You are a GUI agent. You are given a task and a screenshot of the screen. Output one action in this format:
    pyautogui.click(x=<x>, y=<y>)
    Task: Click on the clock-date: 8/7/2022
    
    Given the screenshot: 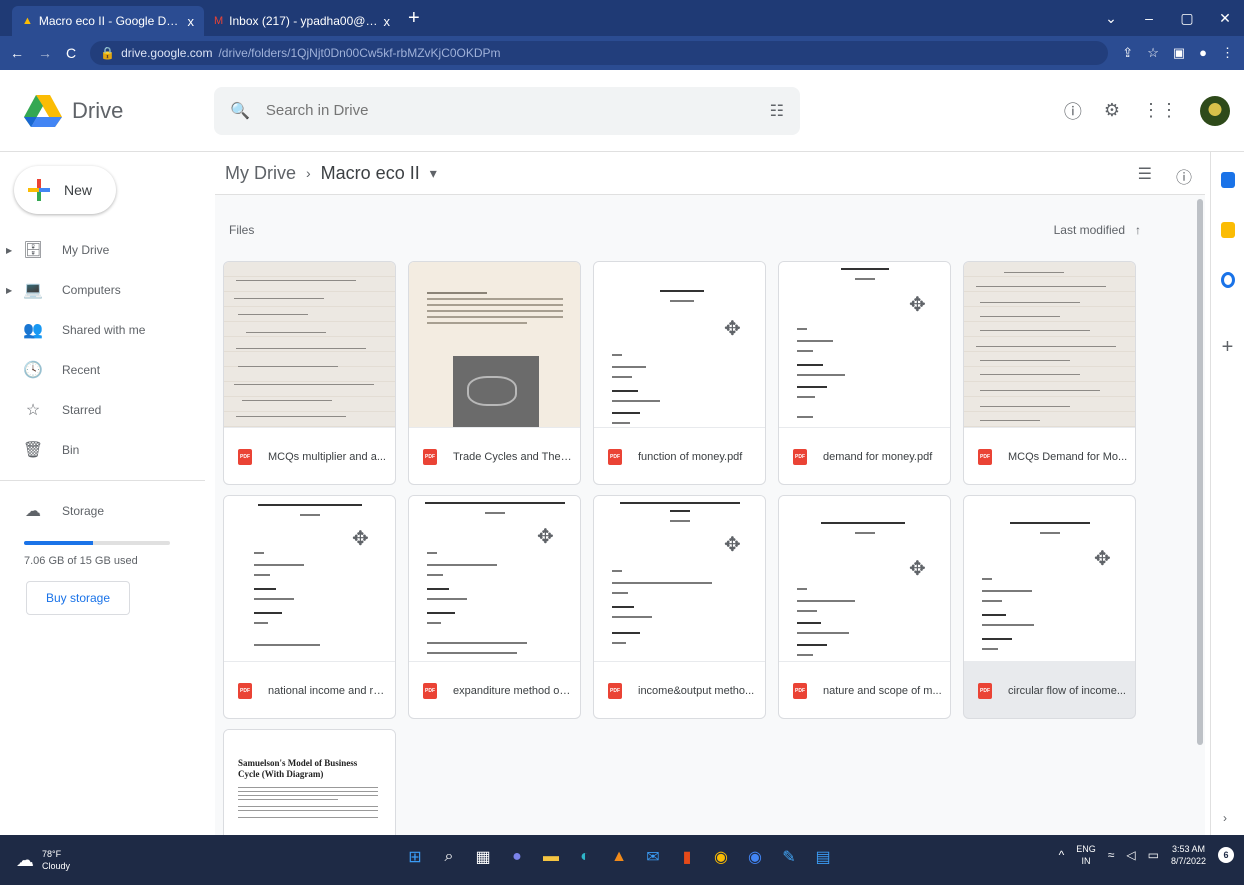 What is the action you would take?
    pyautogui.click(x=1188, y=861)
    